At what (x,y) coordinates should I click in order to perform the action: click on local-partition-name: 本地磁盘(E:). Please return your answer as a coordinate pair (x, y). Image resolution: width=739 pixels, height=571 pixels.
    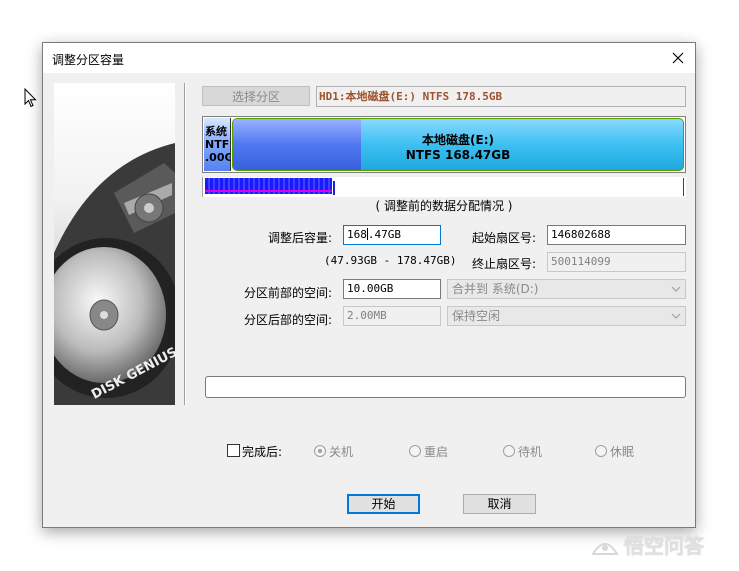
    Looking at the image, I should click on (458, 140).